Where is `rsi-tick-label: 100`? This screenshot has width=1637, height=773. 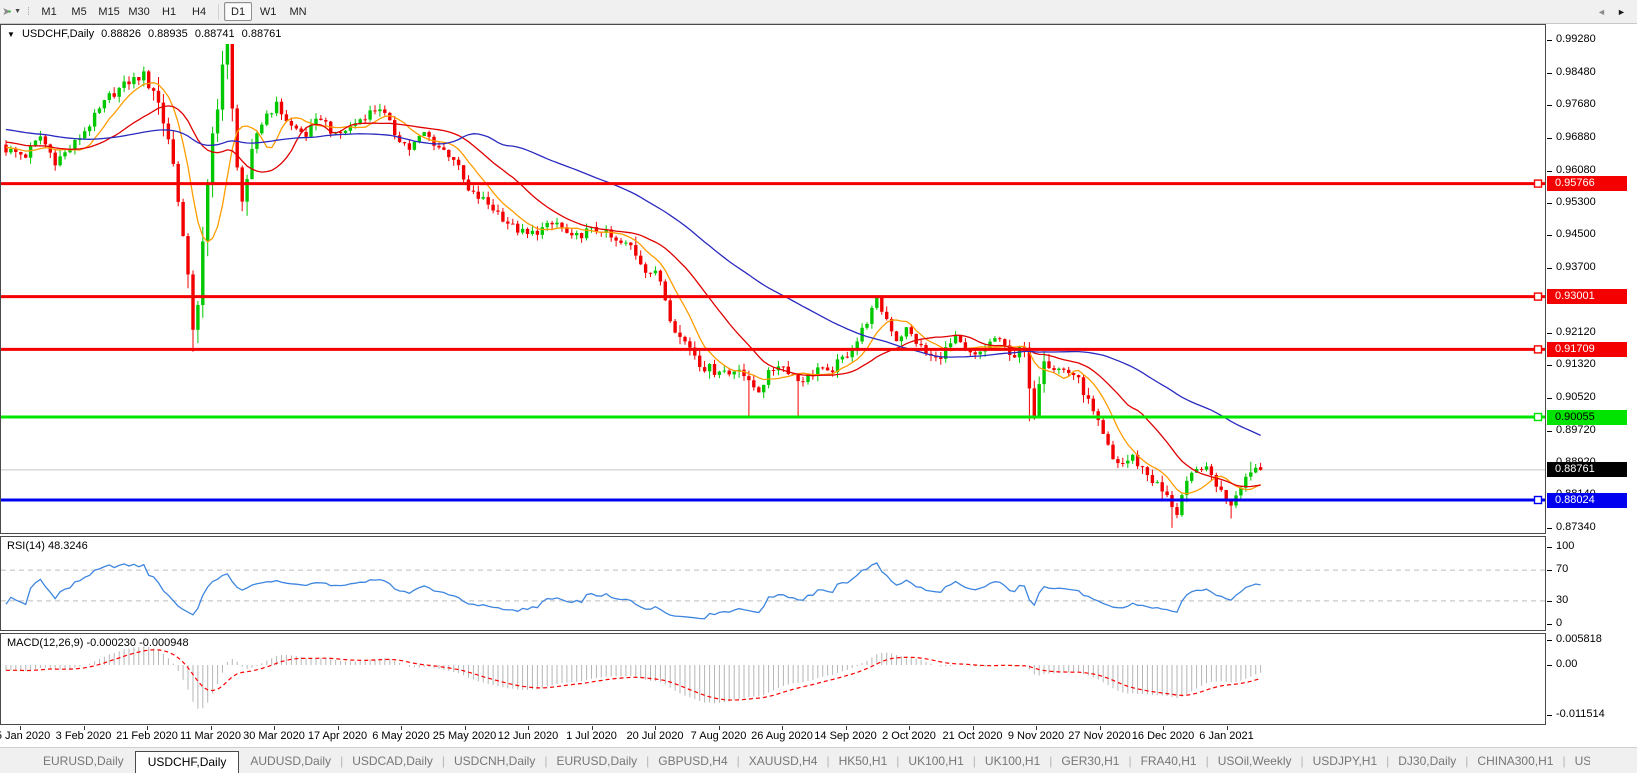
rsi-tick-label: 100 is located at coordinates (1565, 546).